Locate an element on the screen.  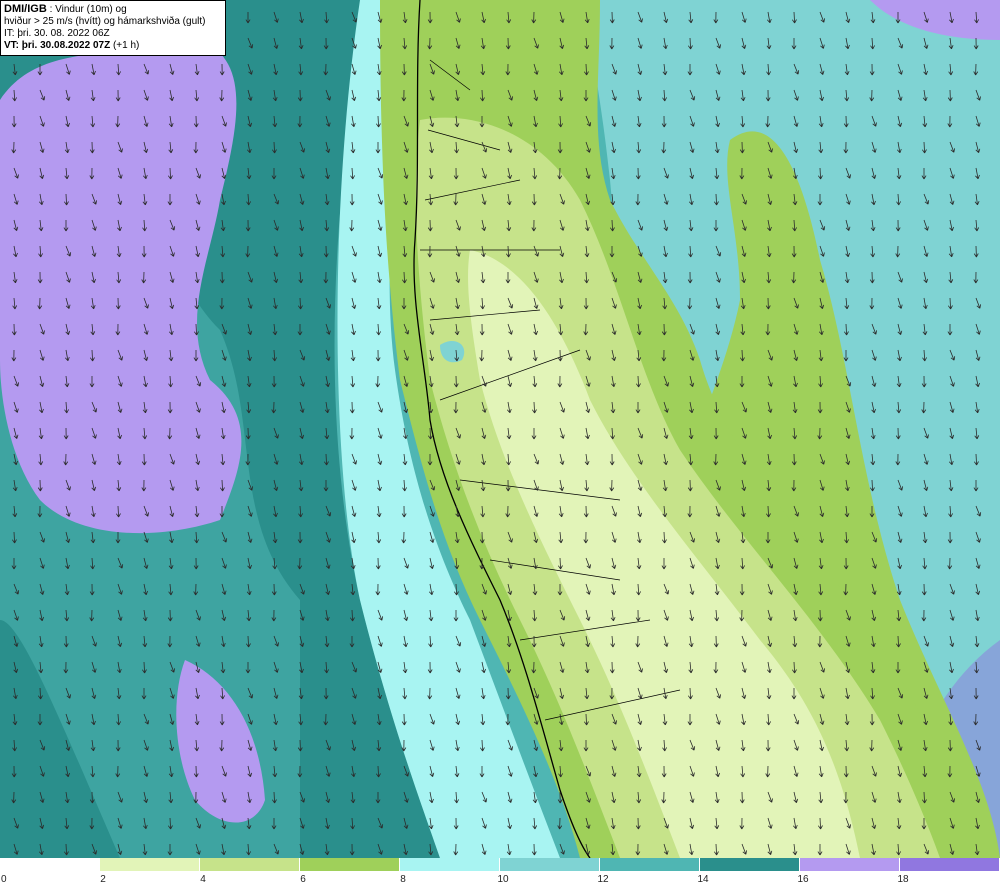
legend-tick-label: 2 is located at coordinates (103, 879).